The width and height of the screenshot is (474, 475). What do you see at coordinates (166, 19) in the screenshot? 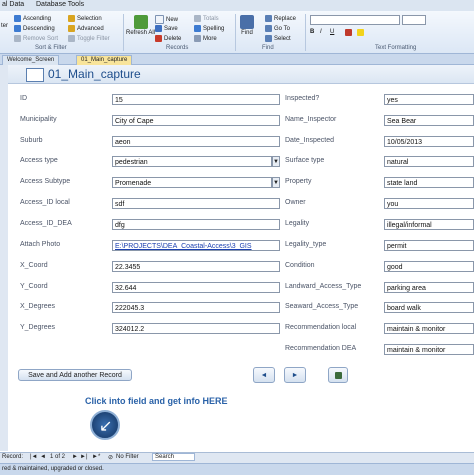
I see `new-record-button: New` at bounding box center [166, 19].